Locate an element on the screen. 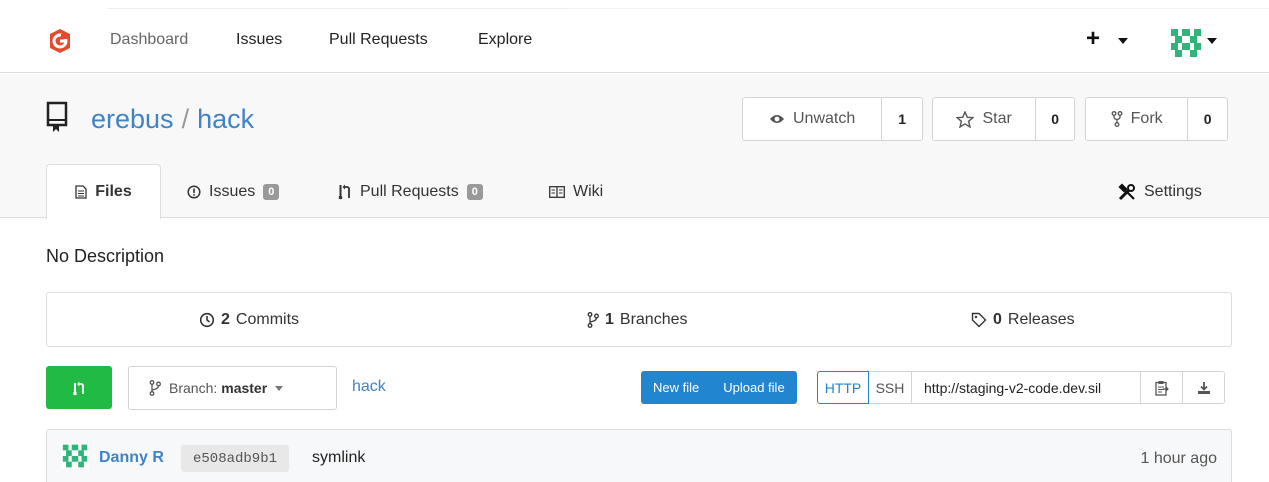 The width and height of the screenshot is (1269, 482). tab-files: Files is located at coordinates (103, 191).